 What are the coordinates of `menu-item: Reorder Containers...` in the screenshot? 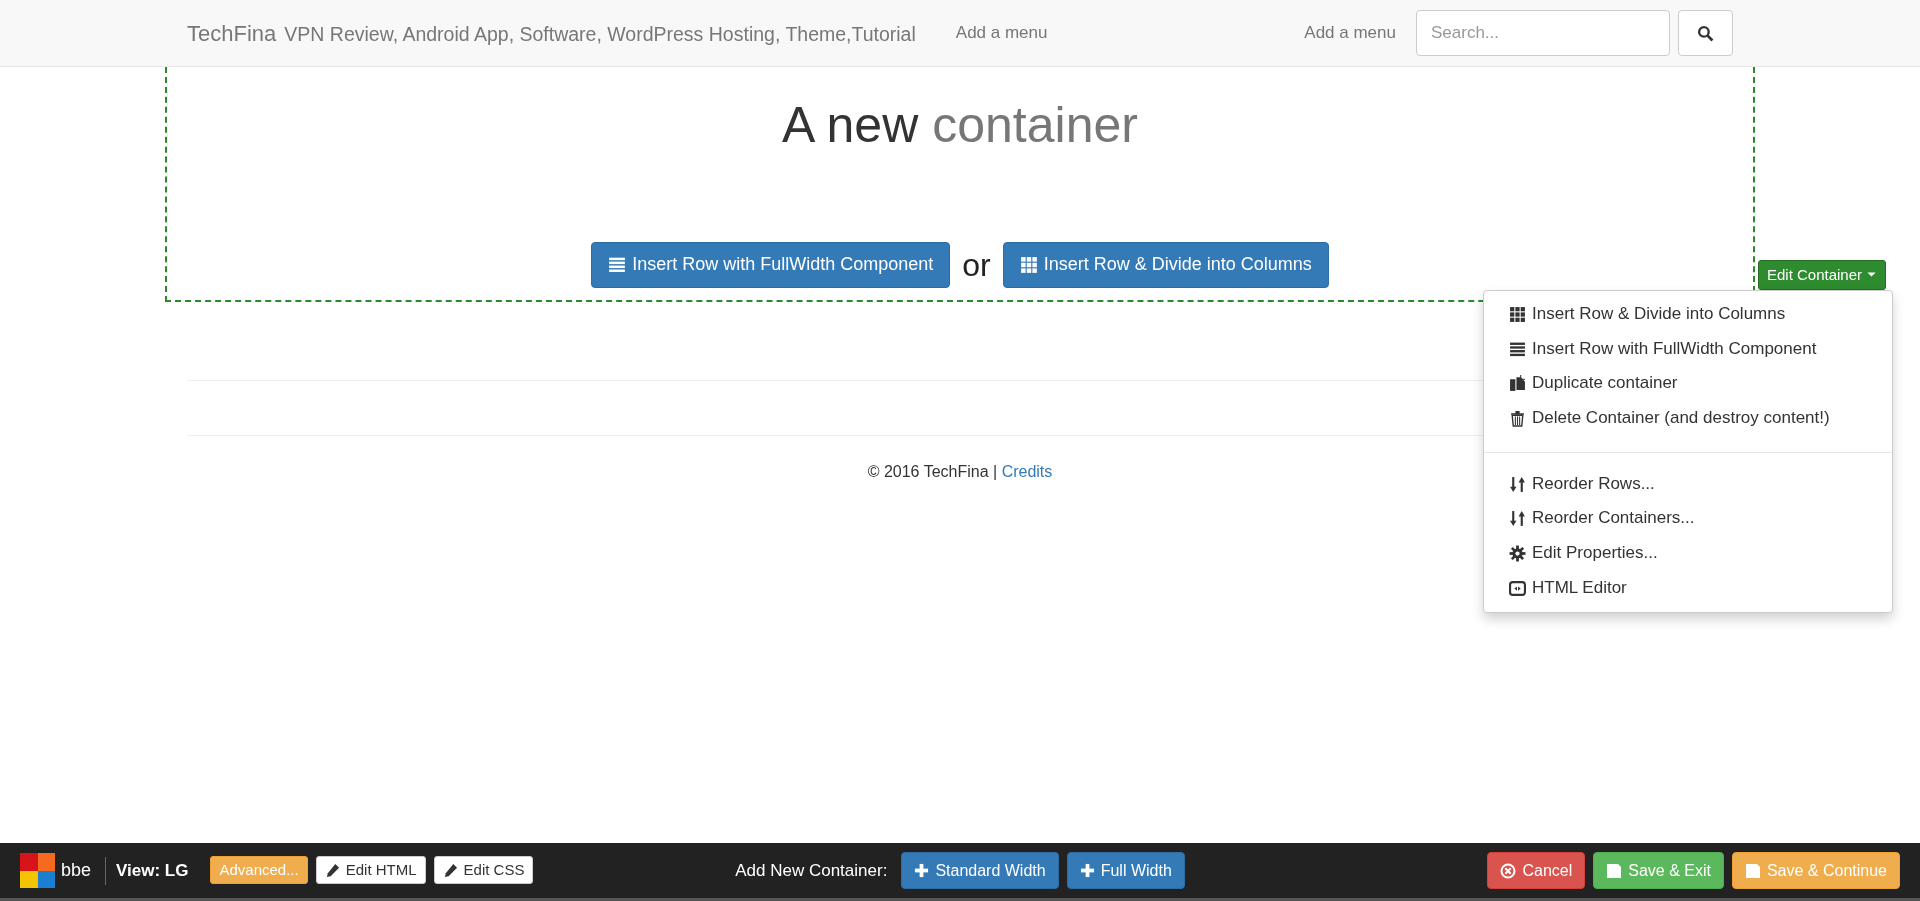 It's located at (1688, 519).